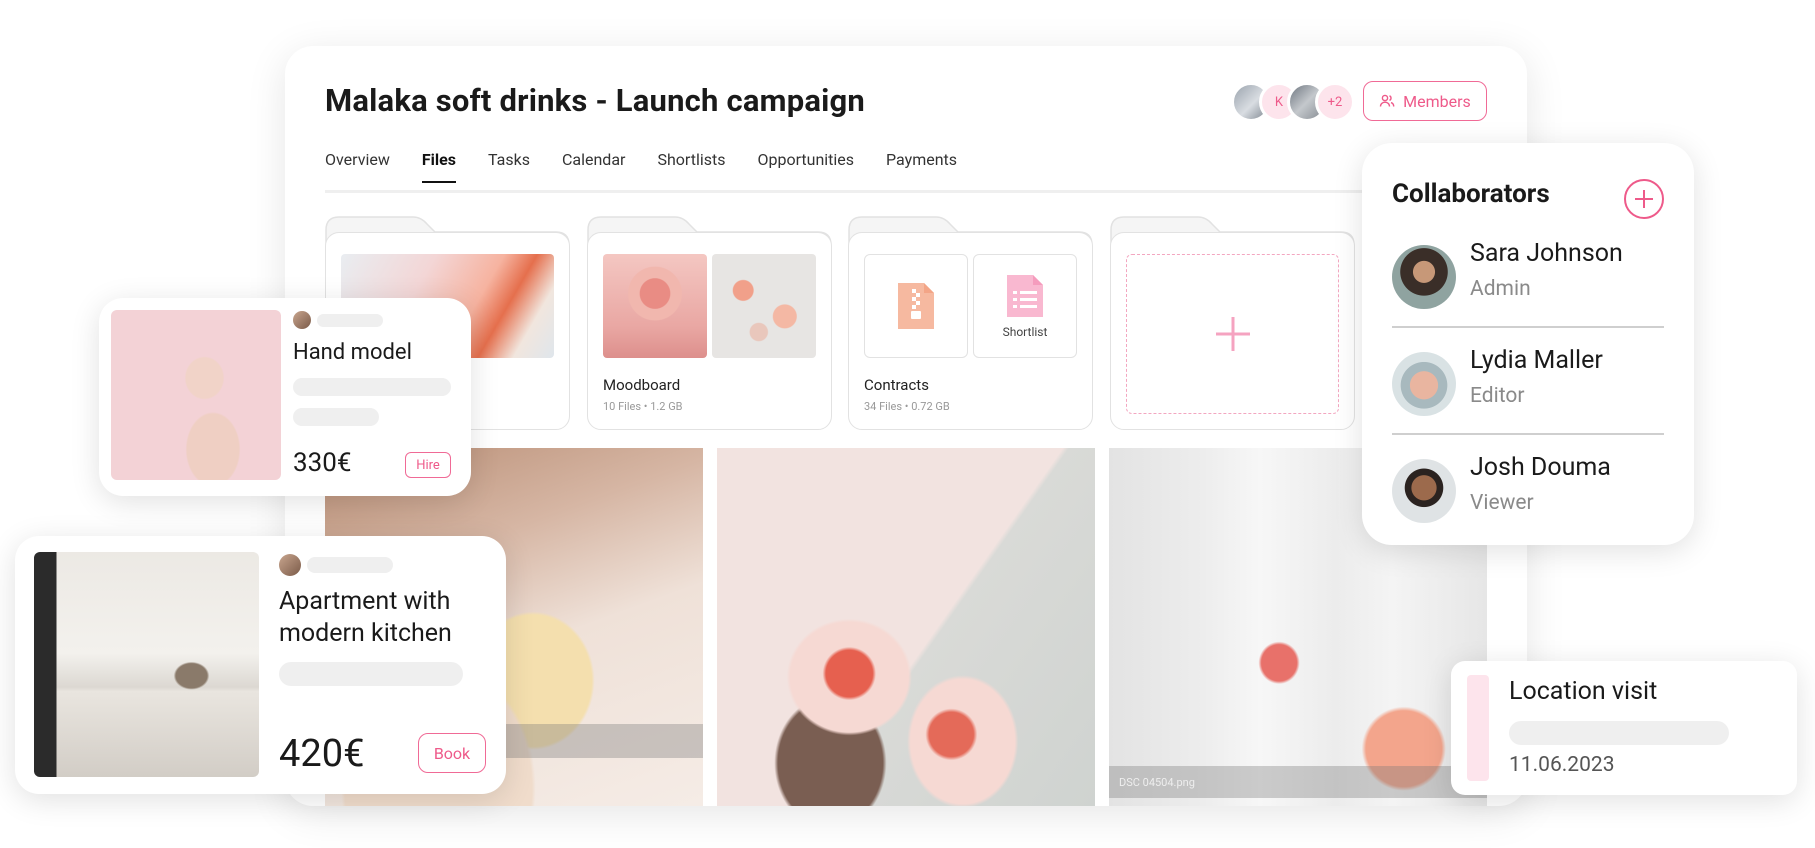 This screenshot has width=1815, height=848. What do you see at coordinates (196, 395) in the screenshot?
I see `hand-model-image` at bounding box center [196, 395].